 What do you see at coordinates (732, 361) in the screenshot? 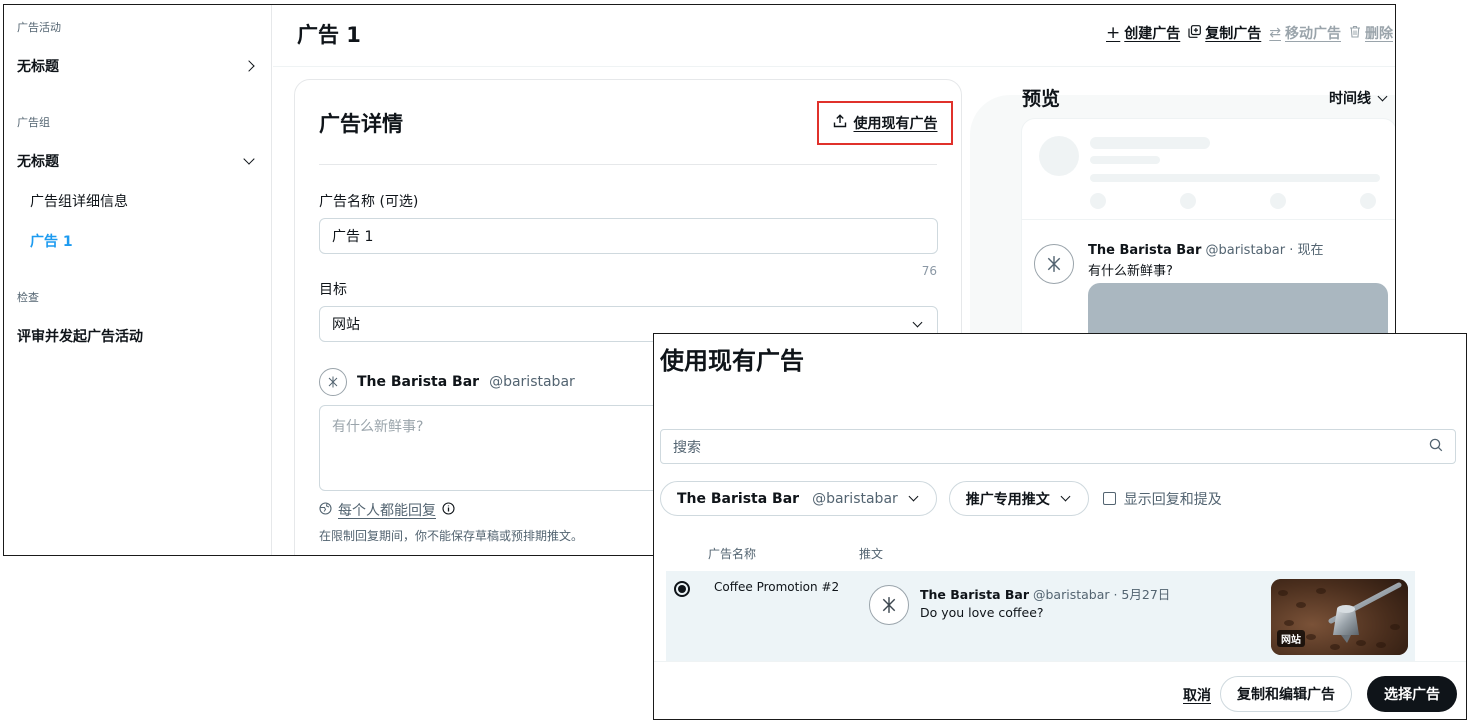
I see `dialog-title: 使用现有广告` at bounding box center [732, 361].